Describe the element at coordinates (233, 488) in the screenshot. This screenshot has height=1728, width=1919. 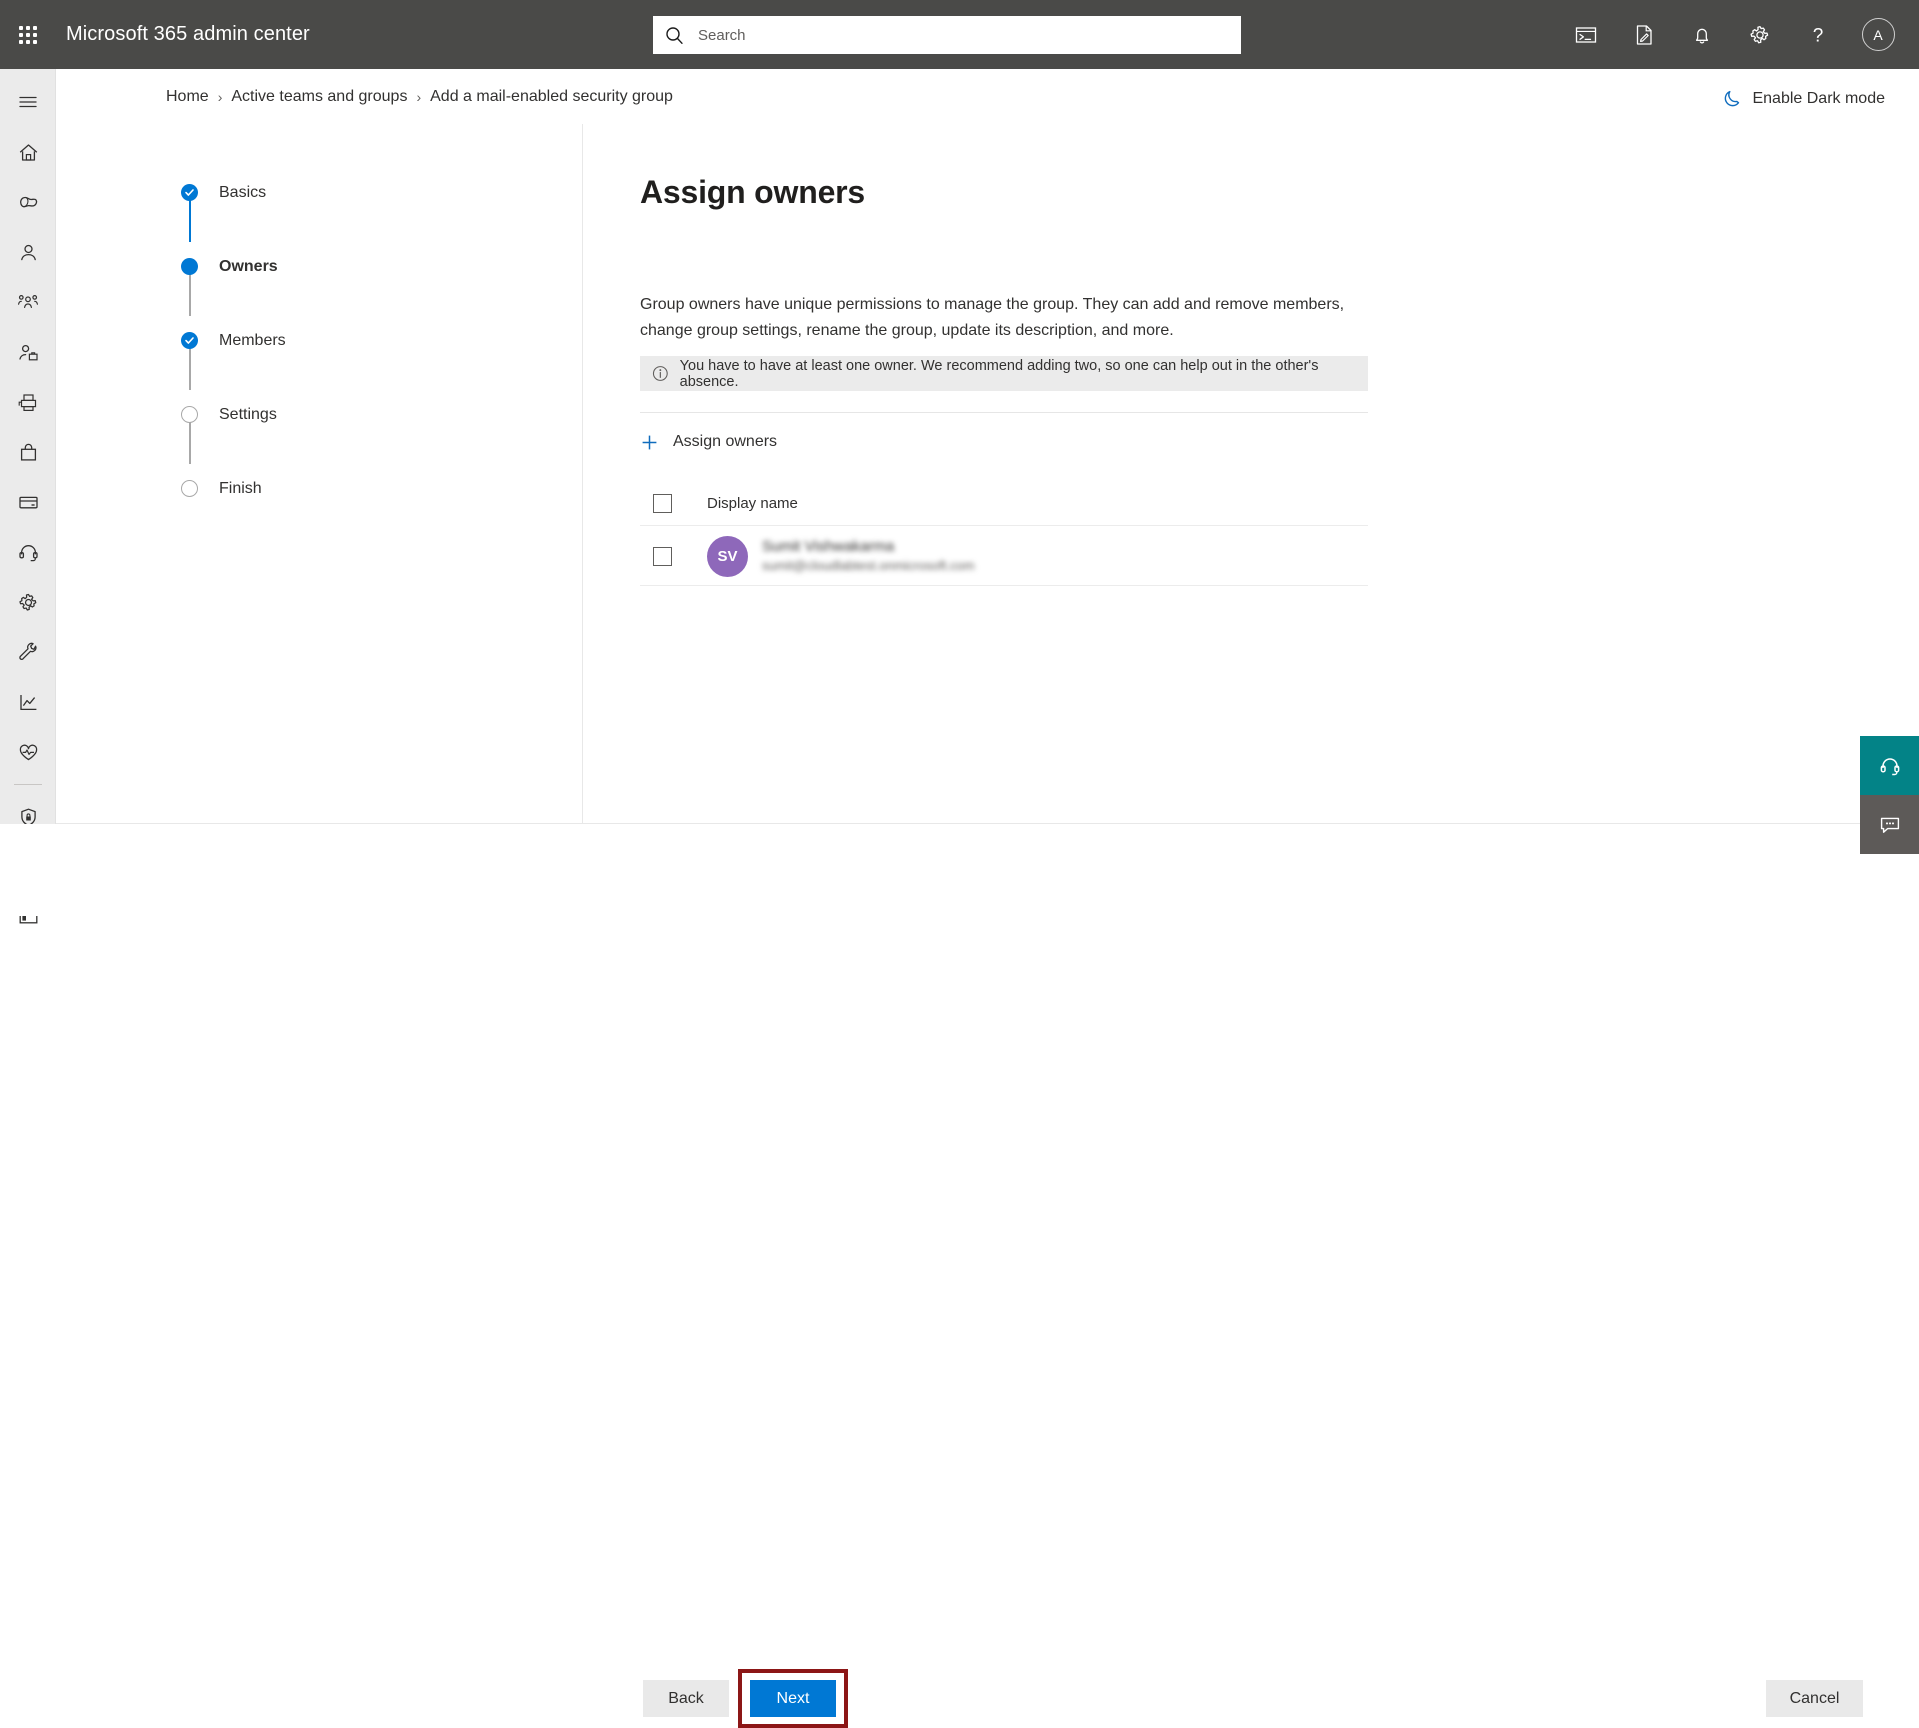
I see `wizard-step-finish: Finish` at that location.